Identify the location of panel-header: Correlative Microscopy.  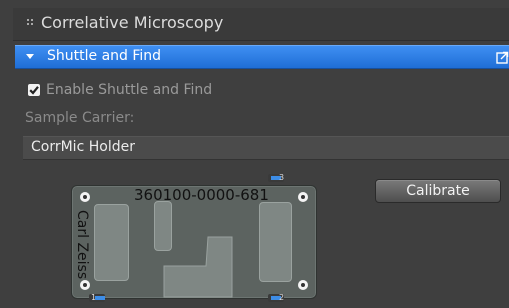
(261, 24).